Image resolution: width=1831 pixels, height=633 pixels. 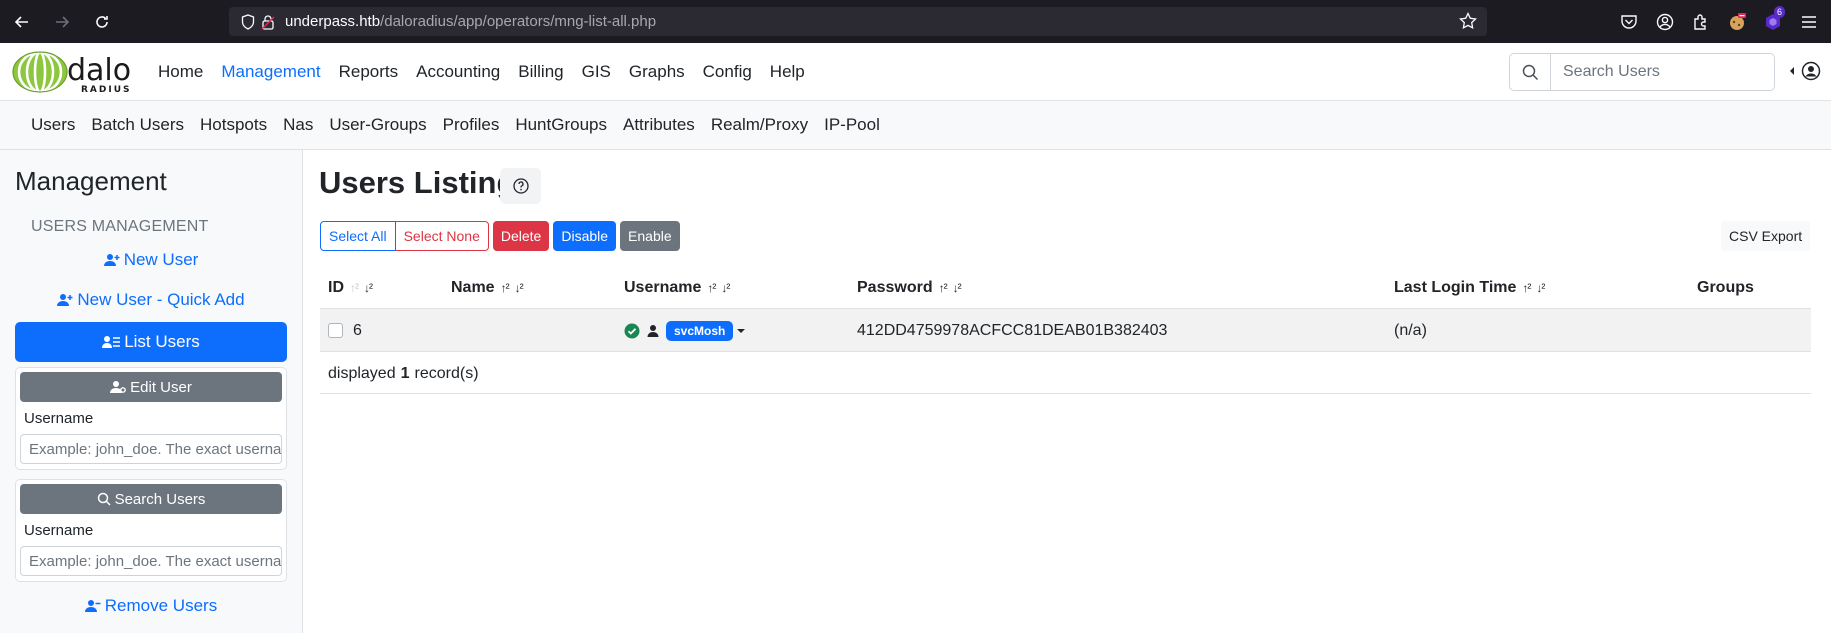 What do you see at coordinates (298, 125) in the screenshot?
I see `subnav-nas: Nas` at bounding box center [298, 125].